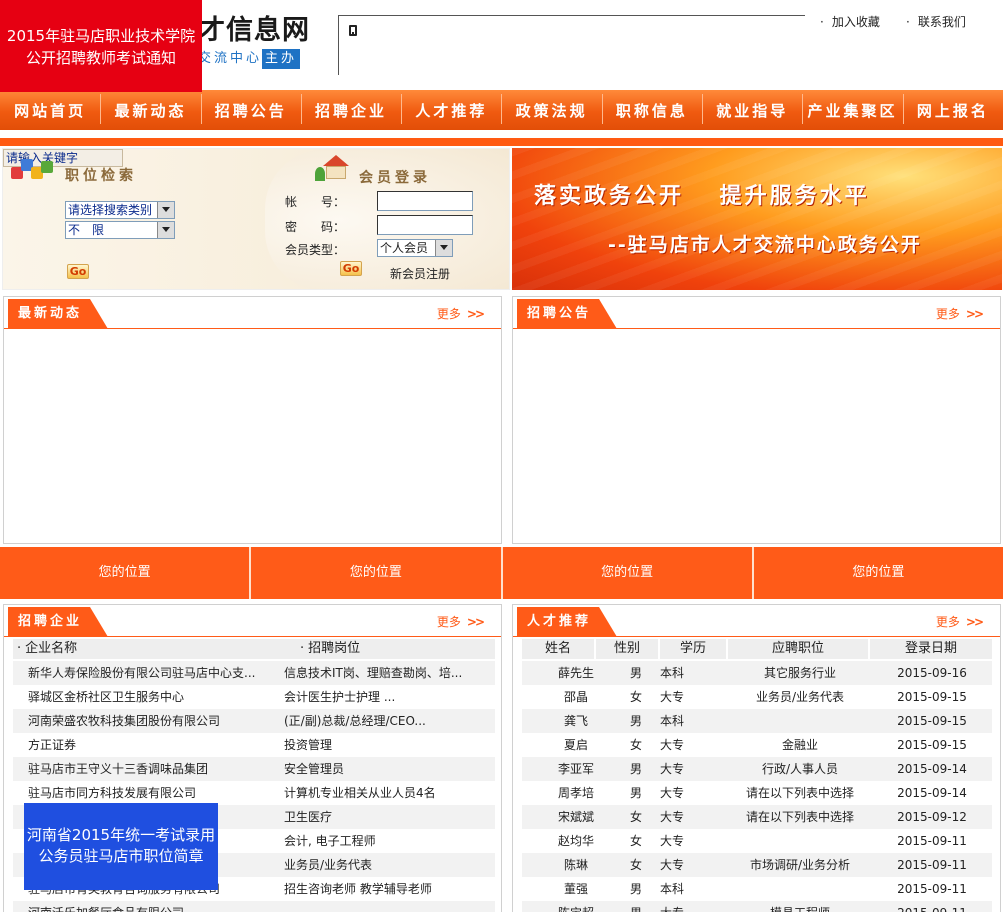 The width and height of the screenshot is (1003, 912). I want to click on company-name: 方正证券, so click(156, 745).